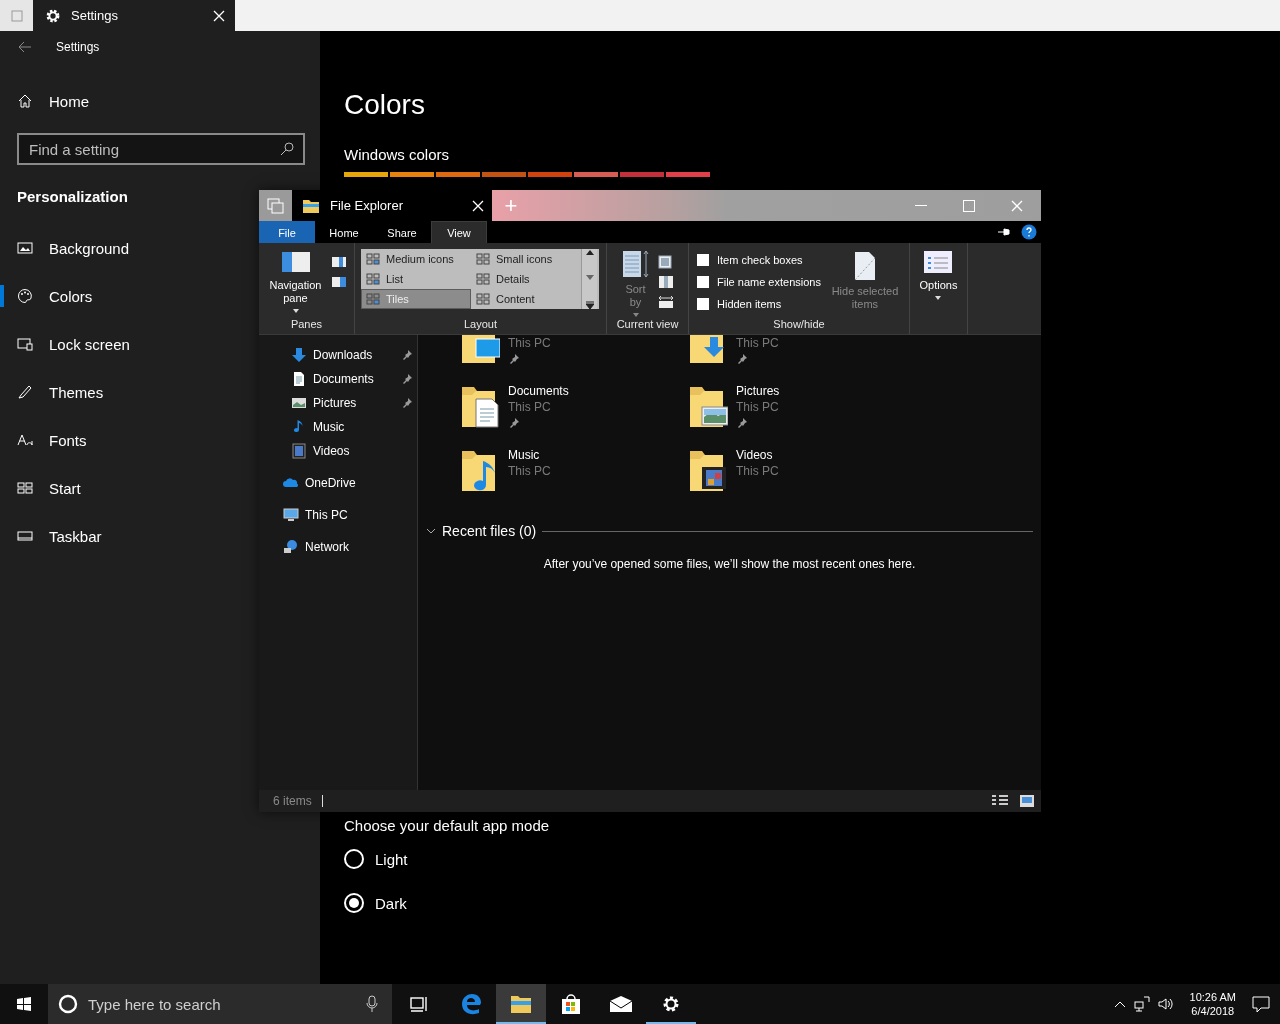 This screenshot has width=1280, height=1024. I want to click on chevron-icon, so click(431, 531).